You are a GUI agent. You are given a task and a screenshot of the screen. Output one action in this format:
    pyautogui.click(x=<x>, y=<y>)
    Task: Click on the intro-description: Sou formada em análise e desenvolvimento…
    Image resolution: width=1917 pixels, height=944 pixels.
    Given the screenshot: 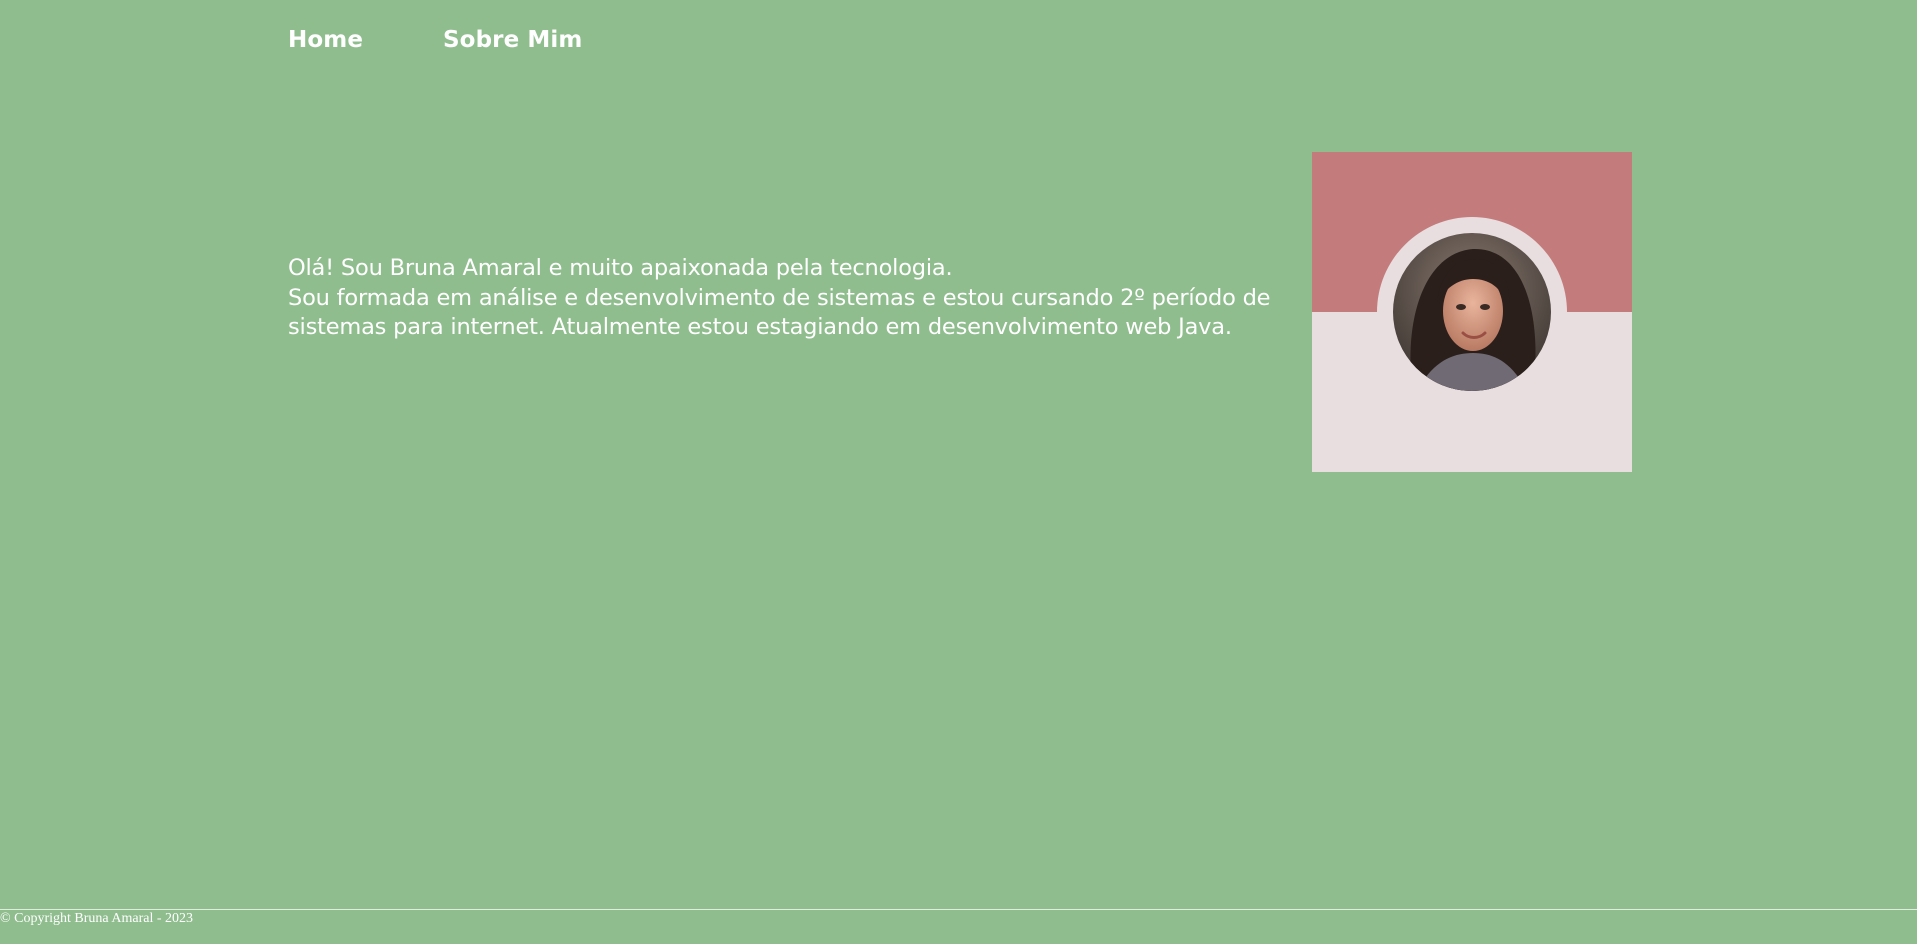 What is the action you would take?
    pyautogui.click(x=779, y=312)
    